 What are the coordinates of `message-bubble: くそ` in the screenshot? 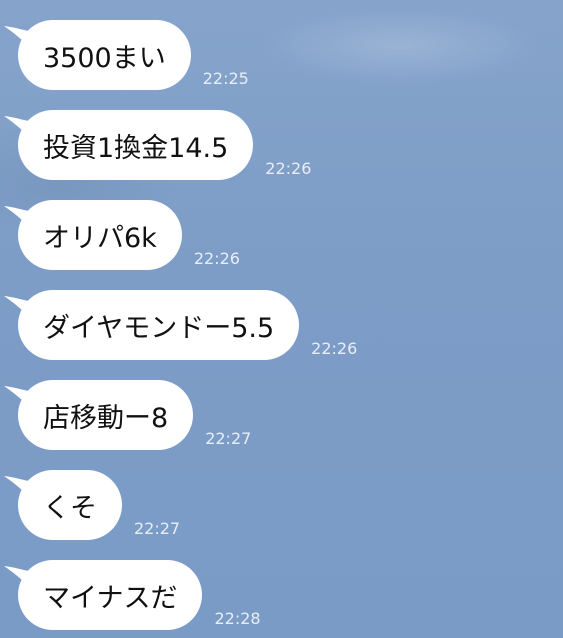 It's located at (63, 505).